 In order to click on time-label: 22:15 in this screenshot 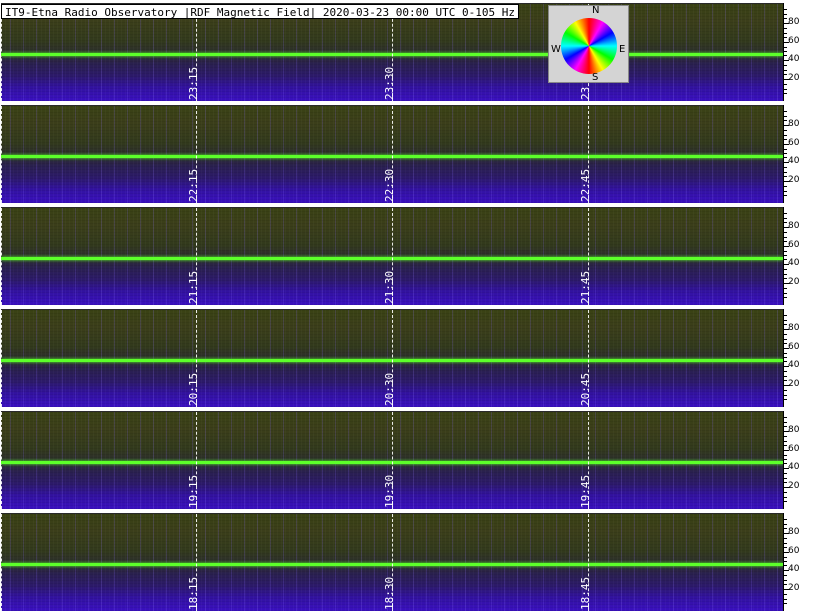, I will do `click(193, 185)`.